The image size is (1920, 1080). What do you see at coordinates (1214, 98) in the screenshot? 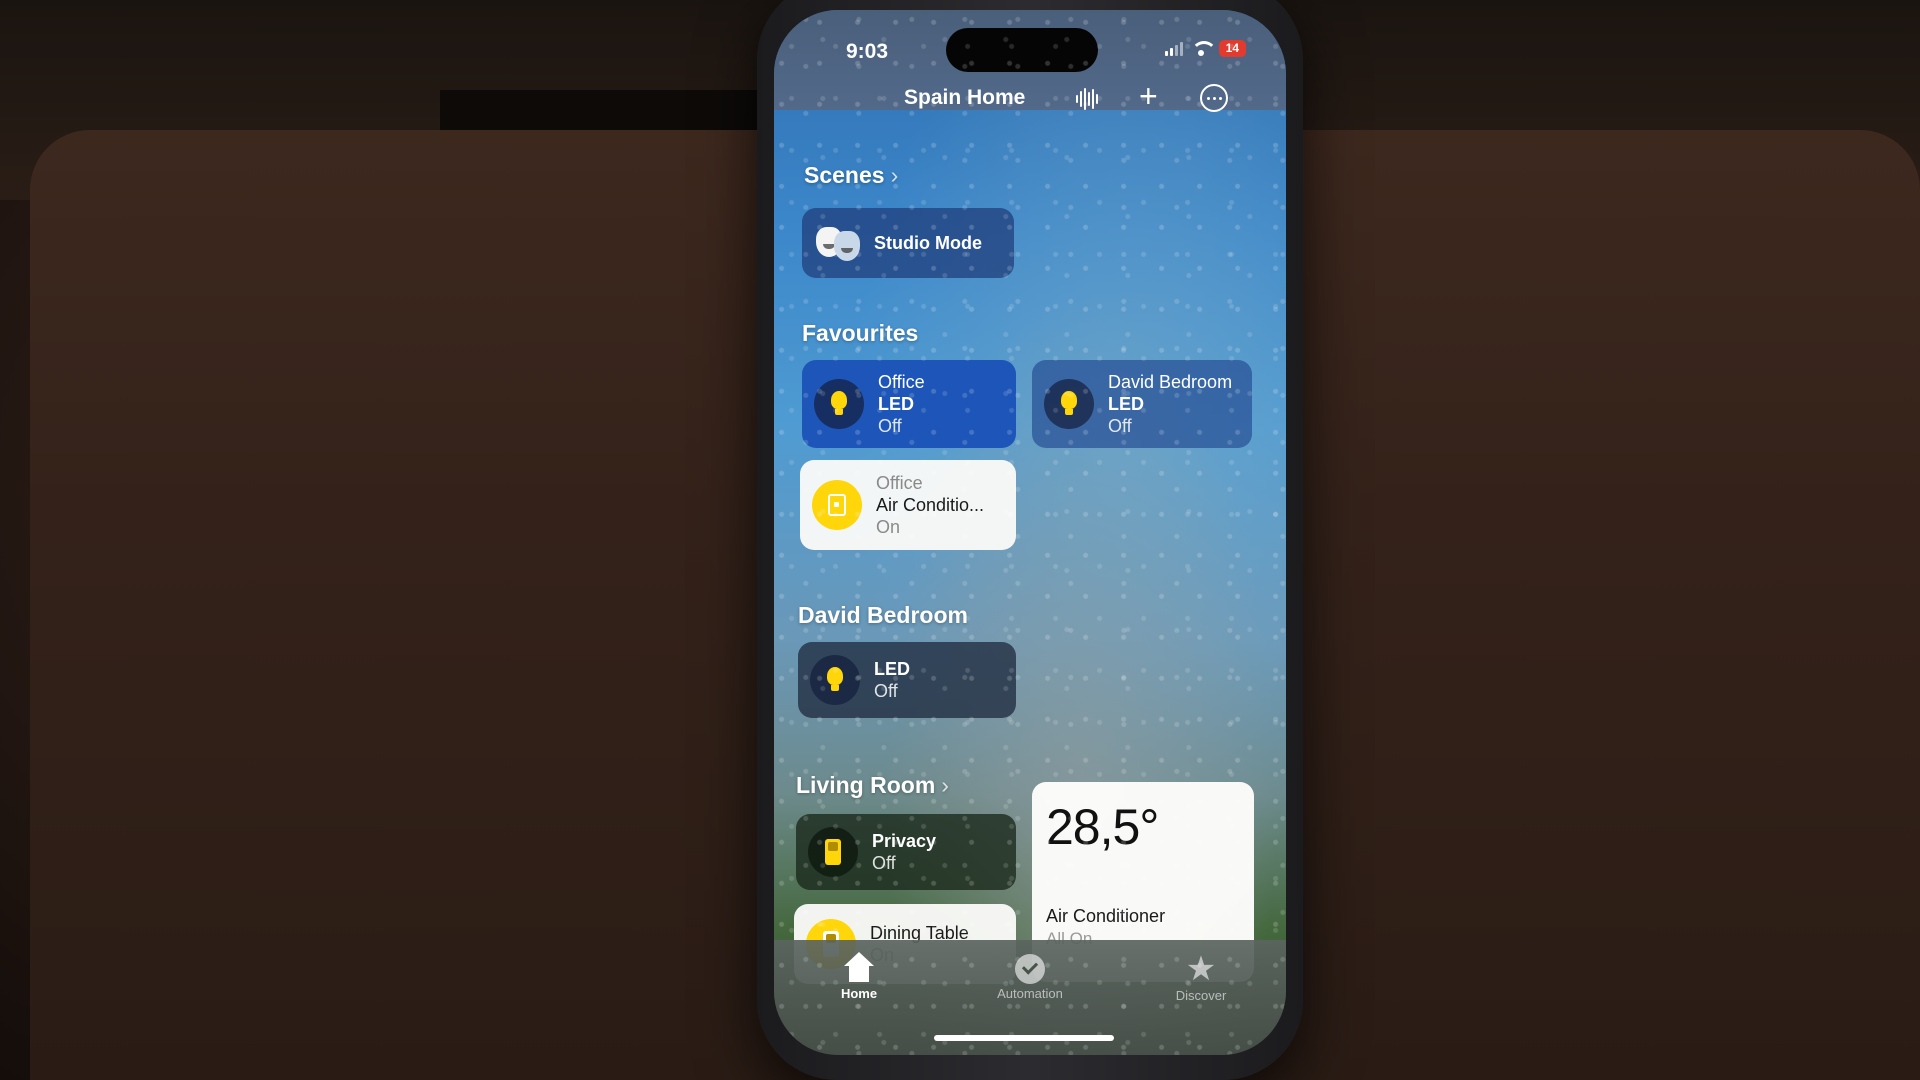
I see `more-options-icon` at bounding box center [1214, 98].